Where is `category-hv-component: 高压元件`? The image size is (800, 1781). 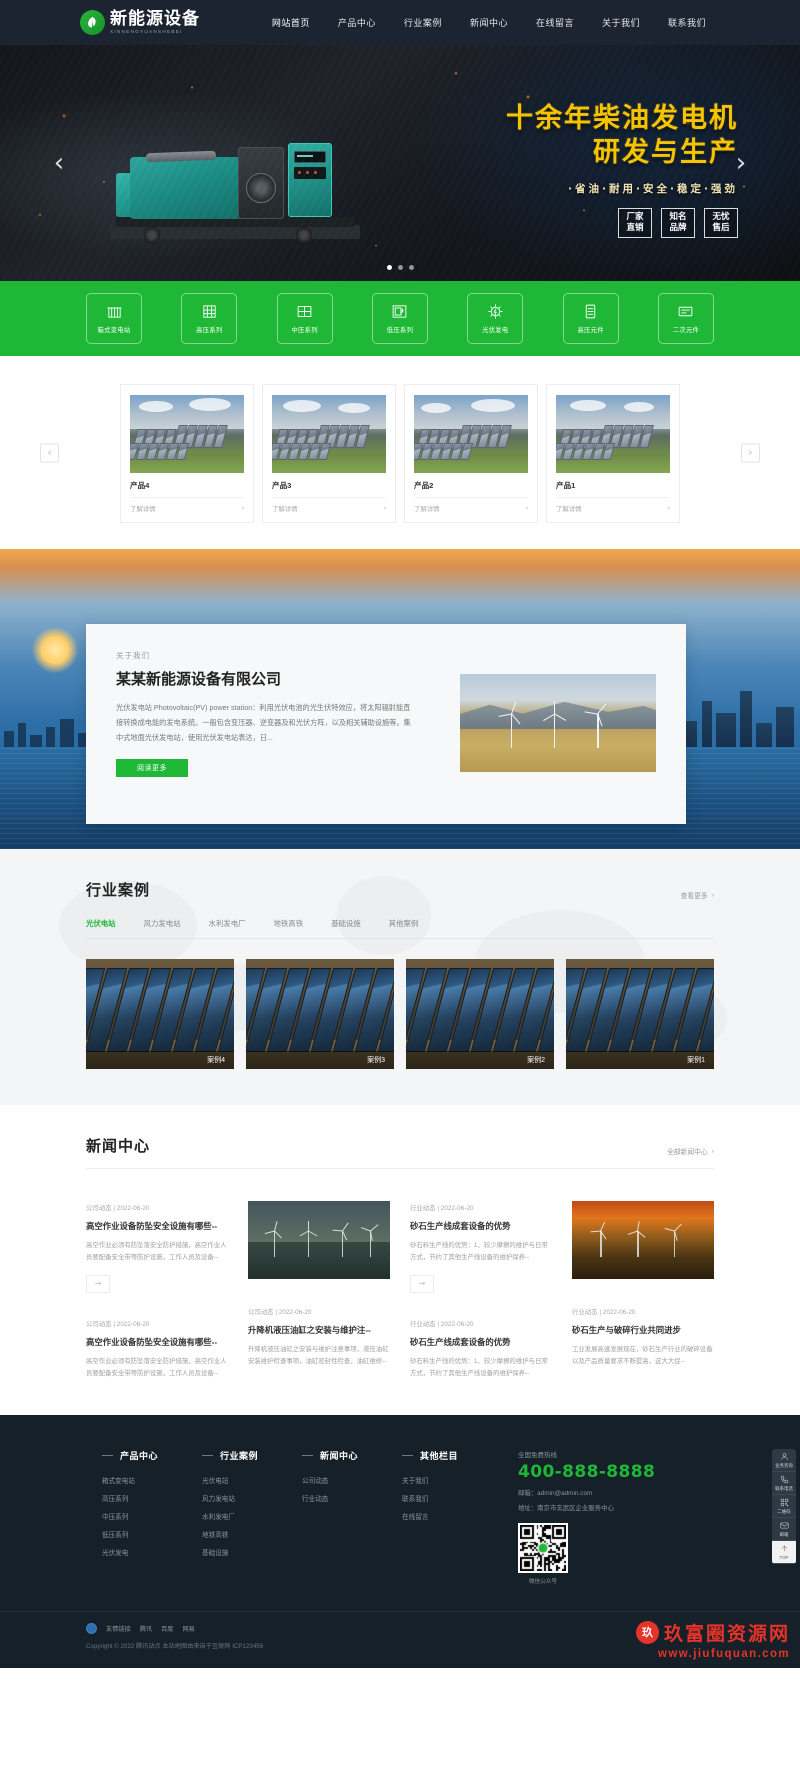 category-hv-component: 高压元件 is located at coordinates (590, 318).